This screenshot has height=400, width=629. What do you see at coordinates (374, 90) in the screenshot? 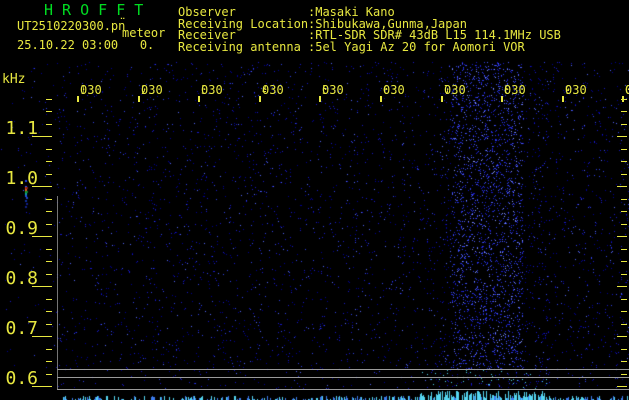
I see `time-axis-label: 030 6` at bounding box center [374, 90].